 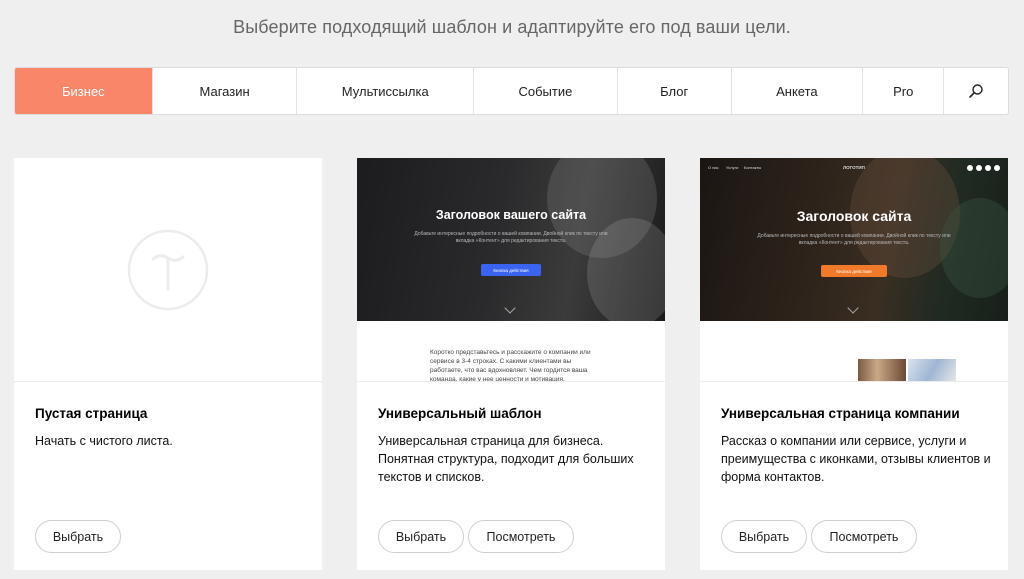 I want to click on tab-shop: Магазин, so click(x=225, y=91).